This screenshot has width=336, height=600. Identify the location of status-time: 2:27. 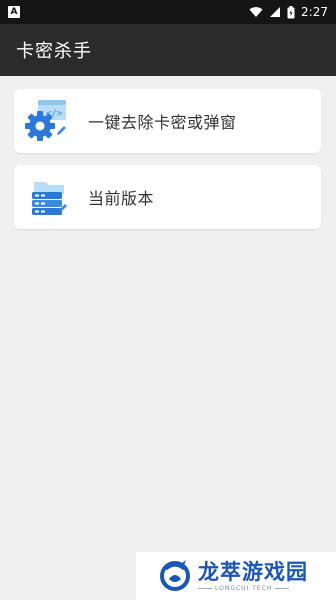
(314, 12).